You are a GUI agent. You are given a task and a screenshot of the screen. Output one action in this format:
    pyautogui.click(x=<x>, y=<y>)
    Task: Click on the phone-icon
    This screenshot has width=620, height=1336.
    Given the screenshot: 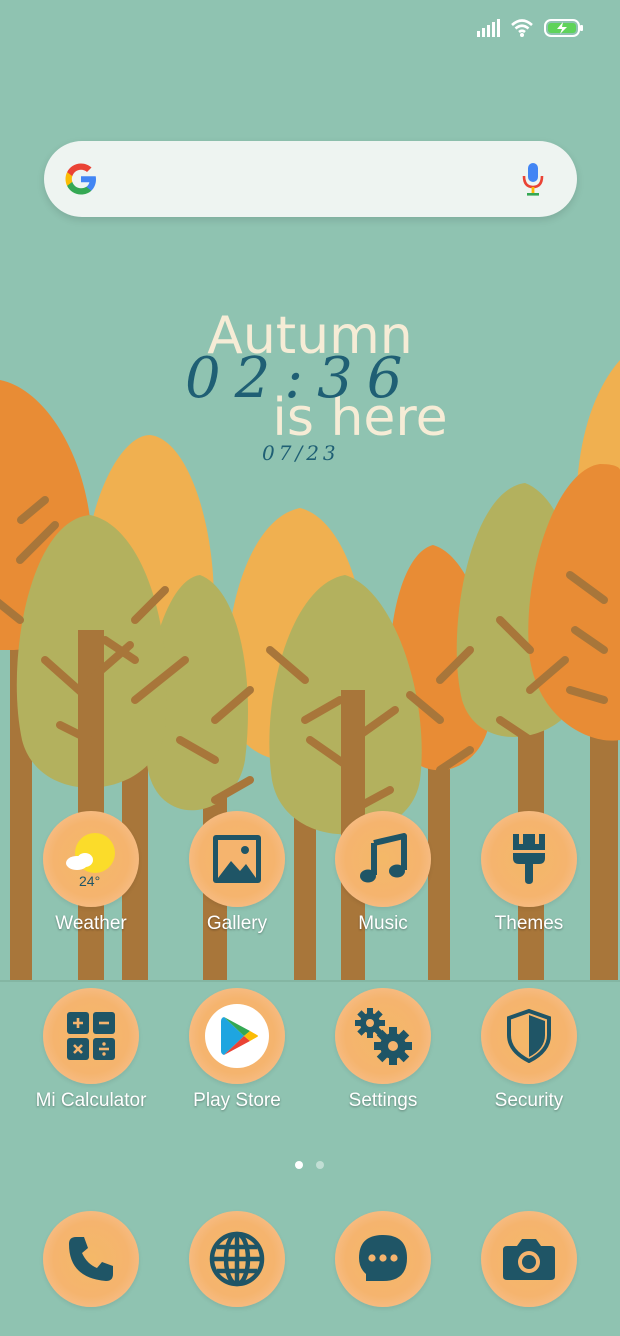 What is the action you would take?
    pyautogui.click(x=91, y=1259)
    